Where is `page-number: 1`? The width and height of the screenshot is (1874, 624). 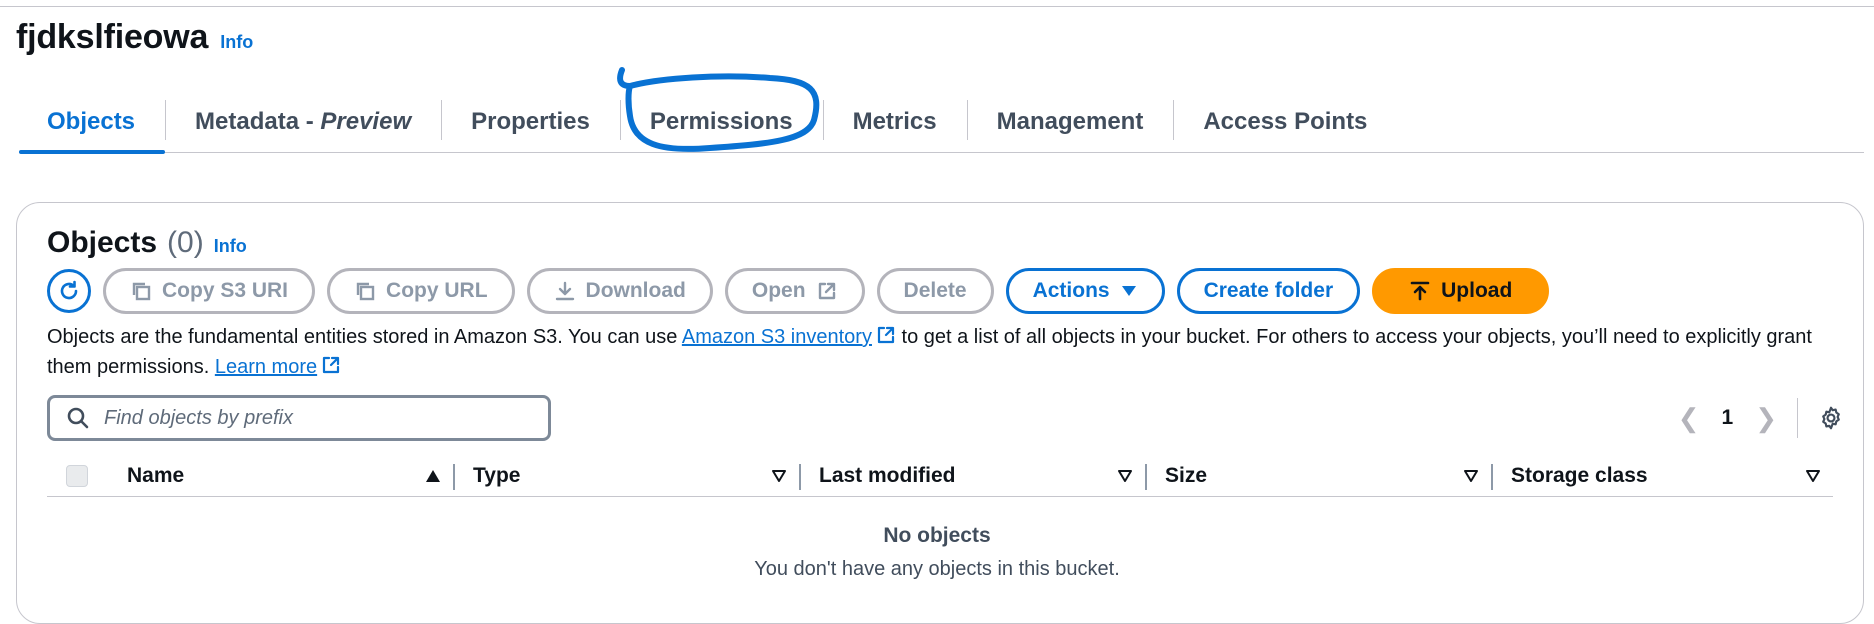 page-number: 1 is located at coordinates (1728, 418).